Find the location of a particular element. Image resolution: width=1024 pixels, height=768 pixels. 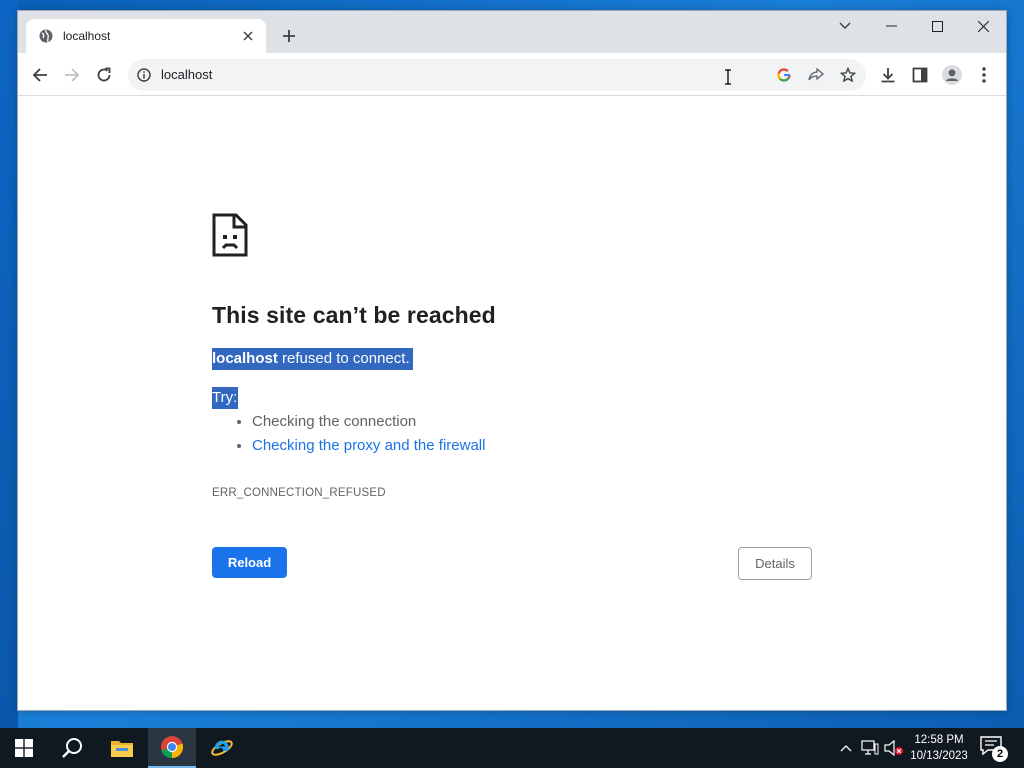

internet-explorer-icon is located at coordinates (222, 748).